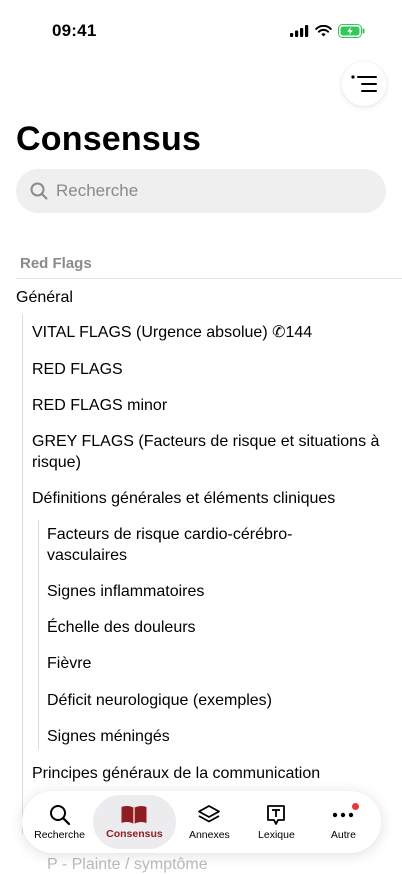 Image resolution: width=402 pixels, height=874 pixels. Describe the element at coordinates (323, 31) in the screenshot. I see `wifi-icon` at that location.